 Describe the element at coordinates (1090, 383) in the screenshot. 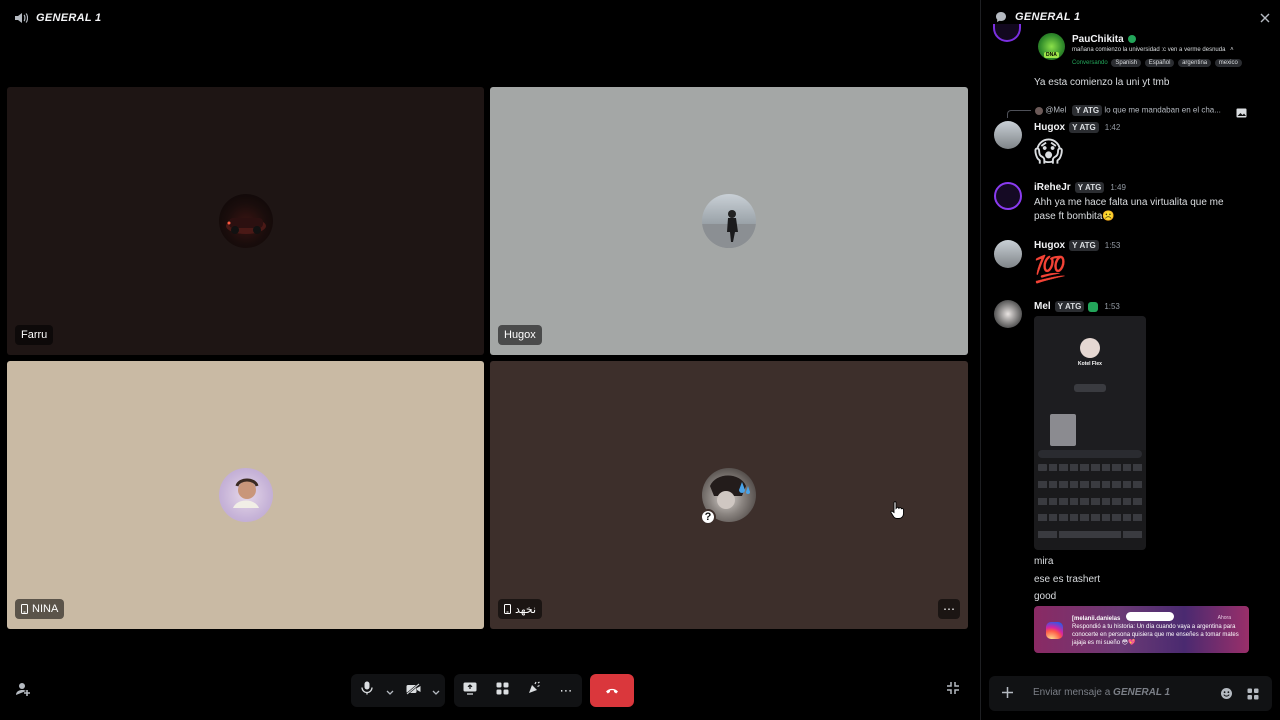

I see `profile-screen: Kotel Flex` at that location.